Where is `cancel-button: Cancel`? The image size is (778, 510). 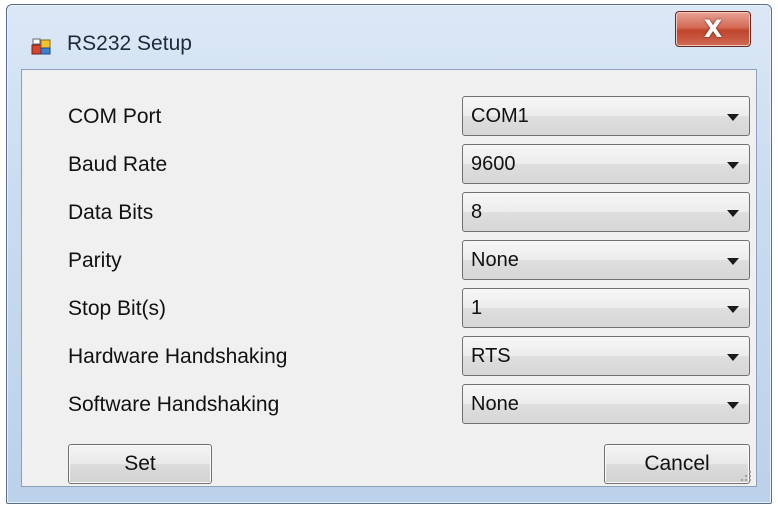
cancel-button: Cancel is located at coordinates (677, 464).